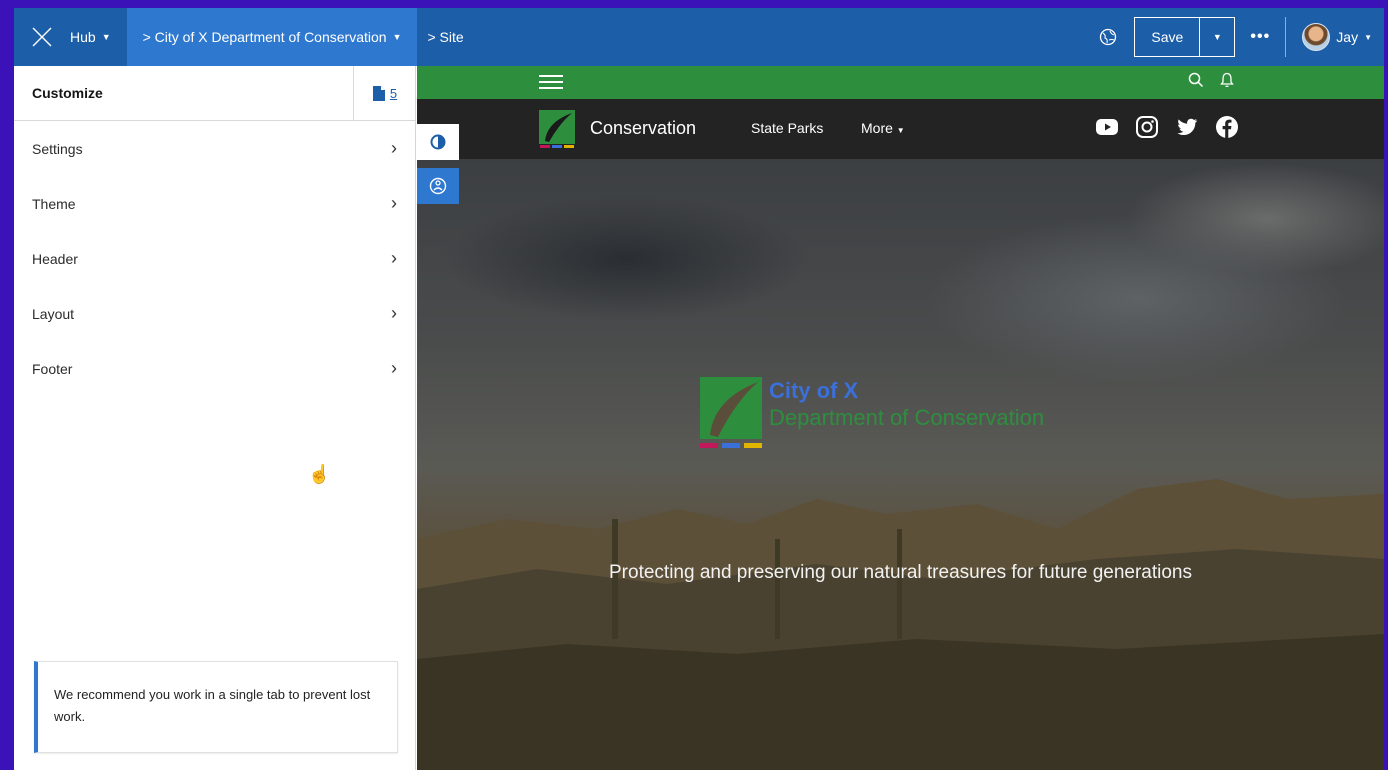 Image resolution: width=1388 pixels, height=770 pixels. What do you see at coordinates (1335, 37) in the screenshot?
I see `user-menu: Jay ▼` at bounding box center [1335, 37].